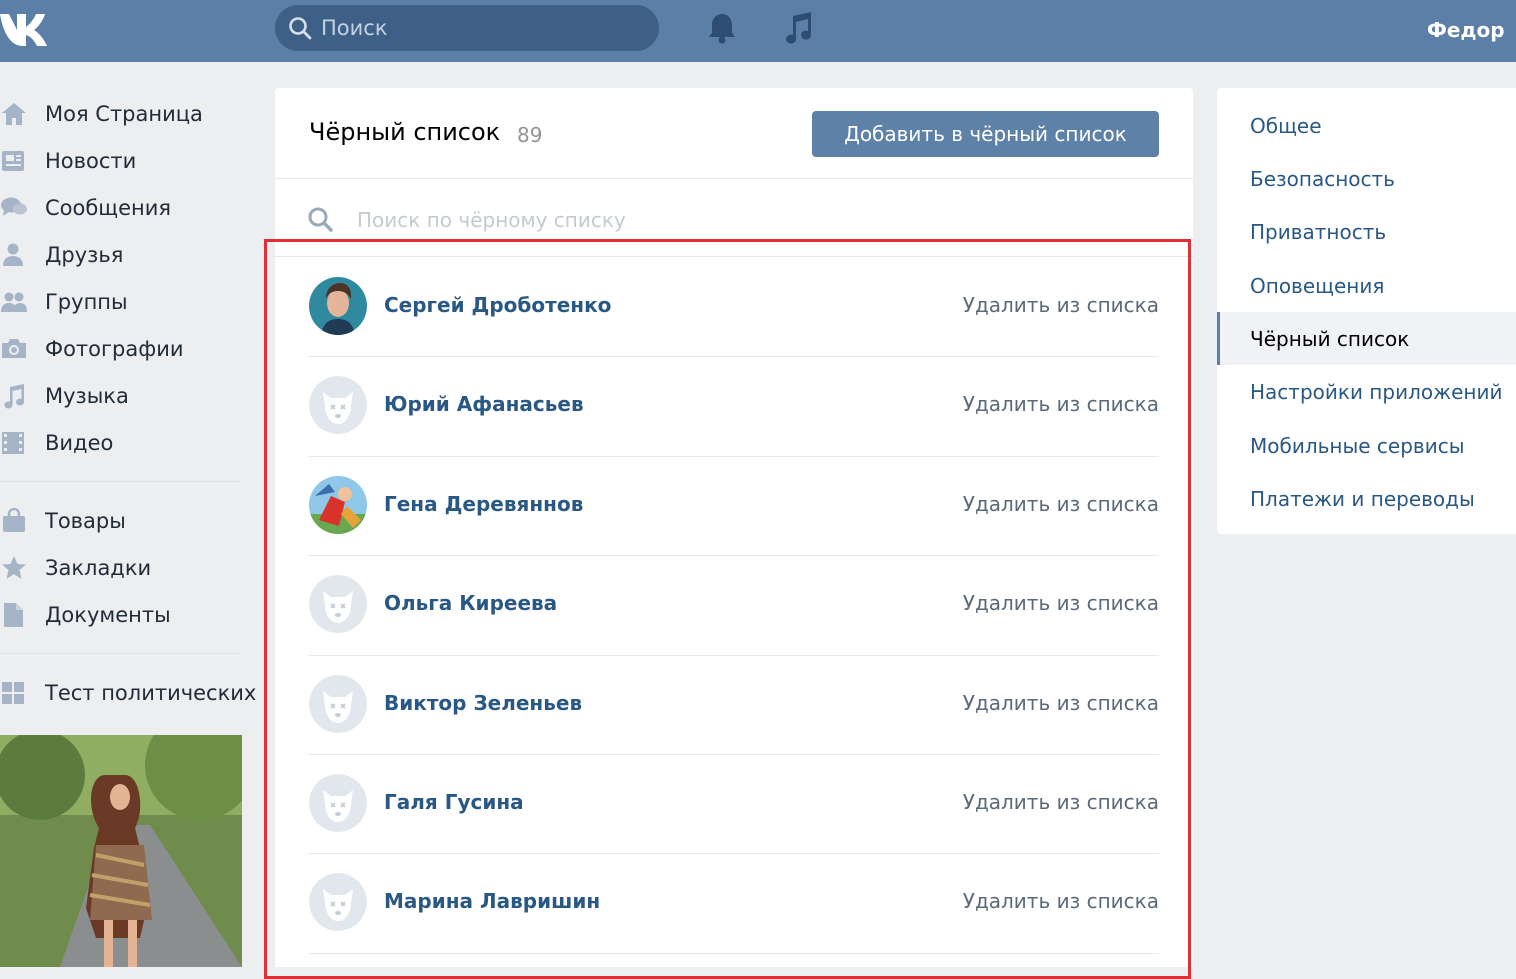 The width and height of the screenshot is (1516, 979). I want to click on nav-item-music: Музыка, so click(130, 395).